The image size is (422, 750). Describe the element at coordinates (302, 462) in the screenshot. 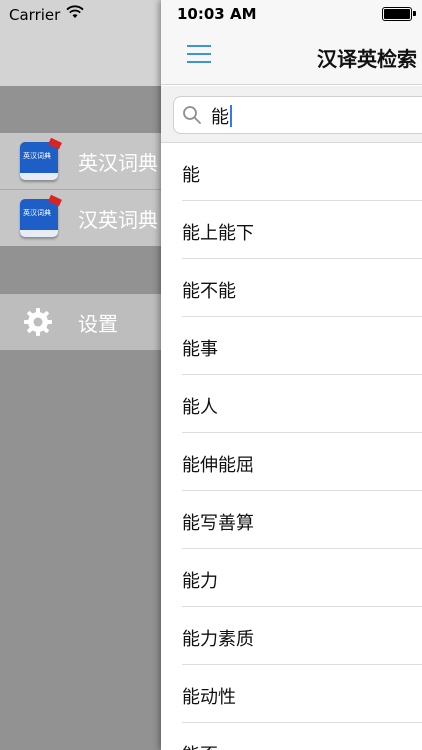

I see `list-item: 能伸能屈` at that location.